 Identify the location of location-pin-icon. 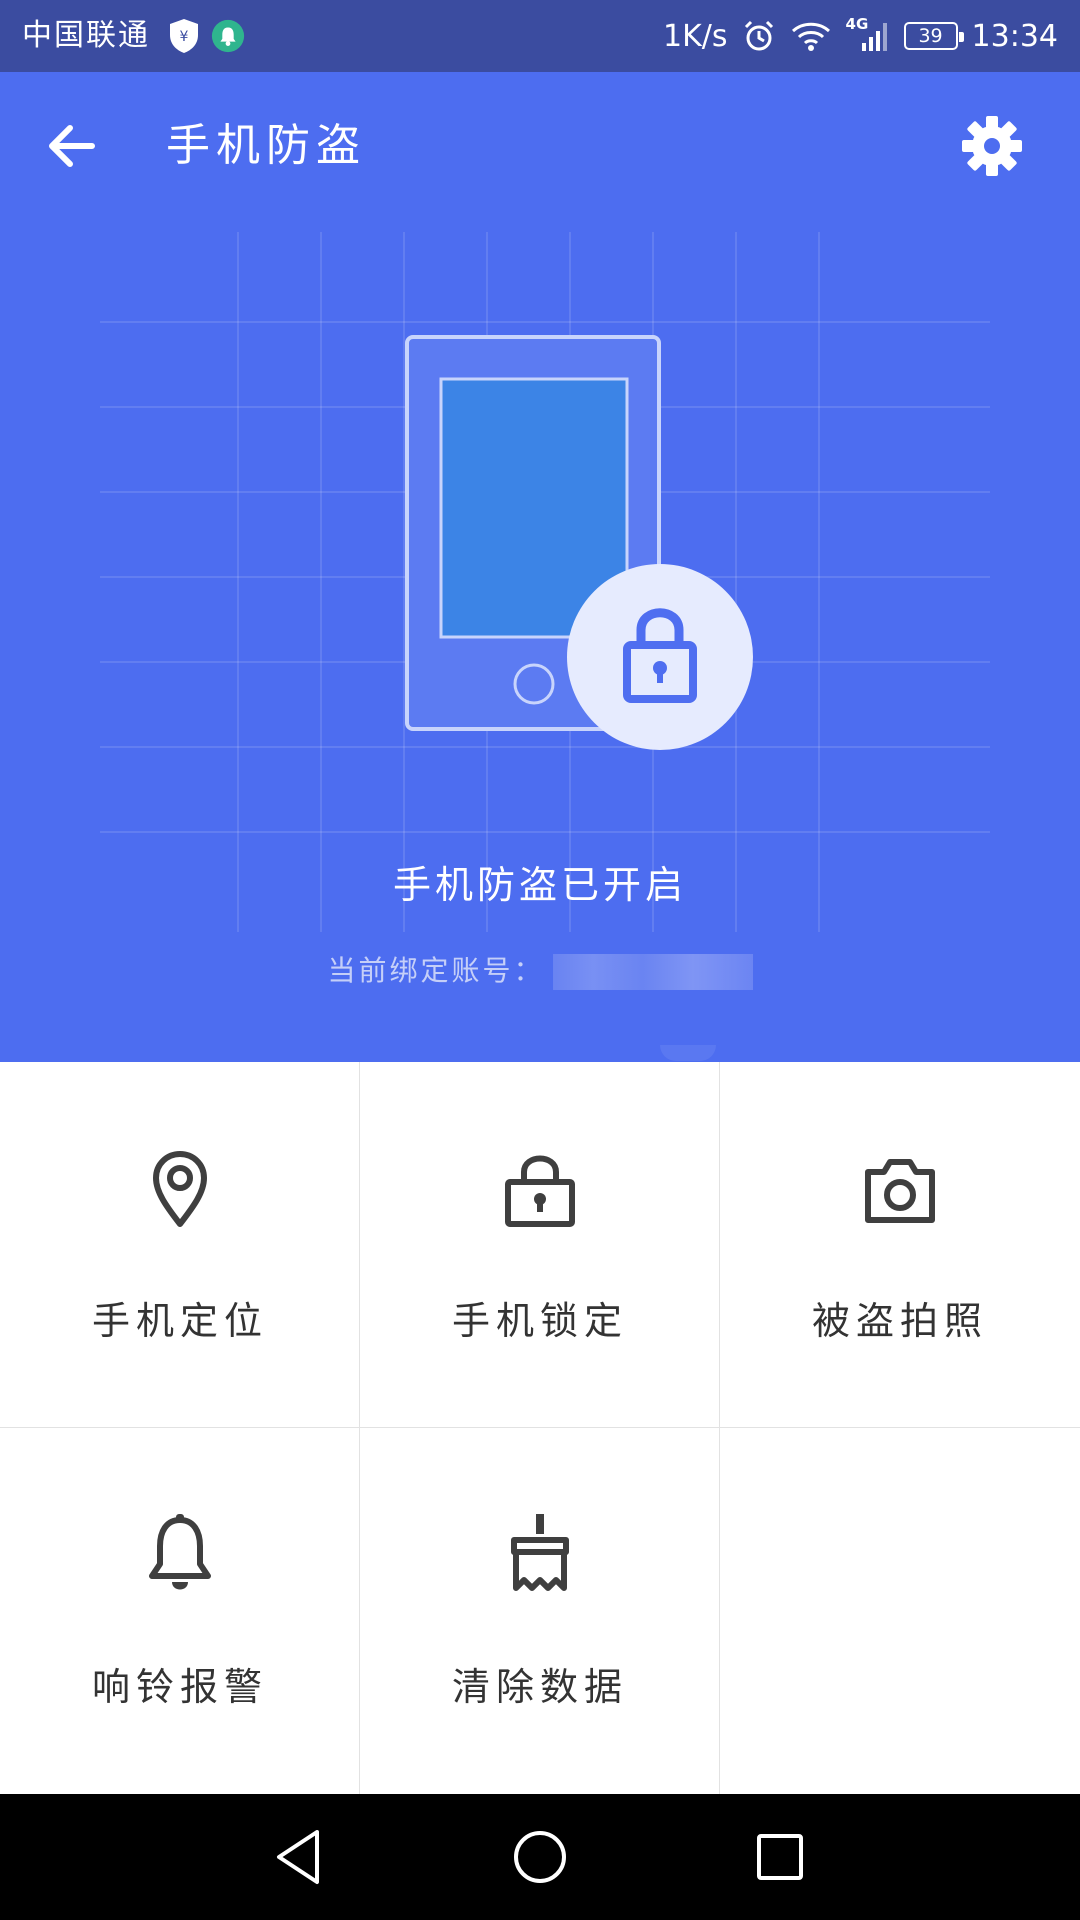
(180, 1189).